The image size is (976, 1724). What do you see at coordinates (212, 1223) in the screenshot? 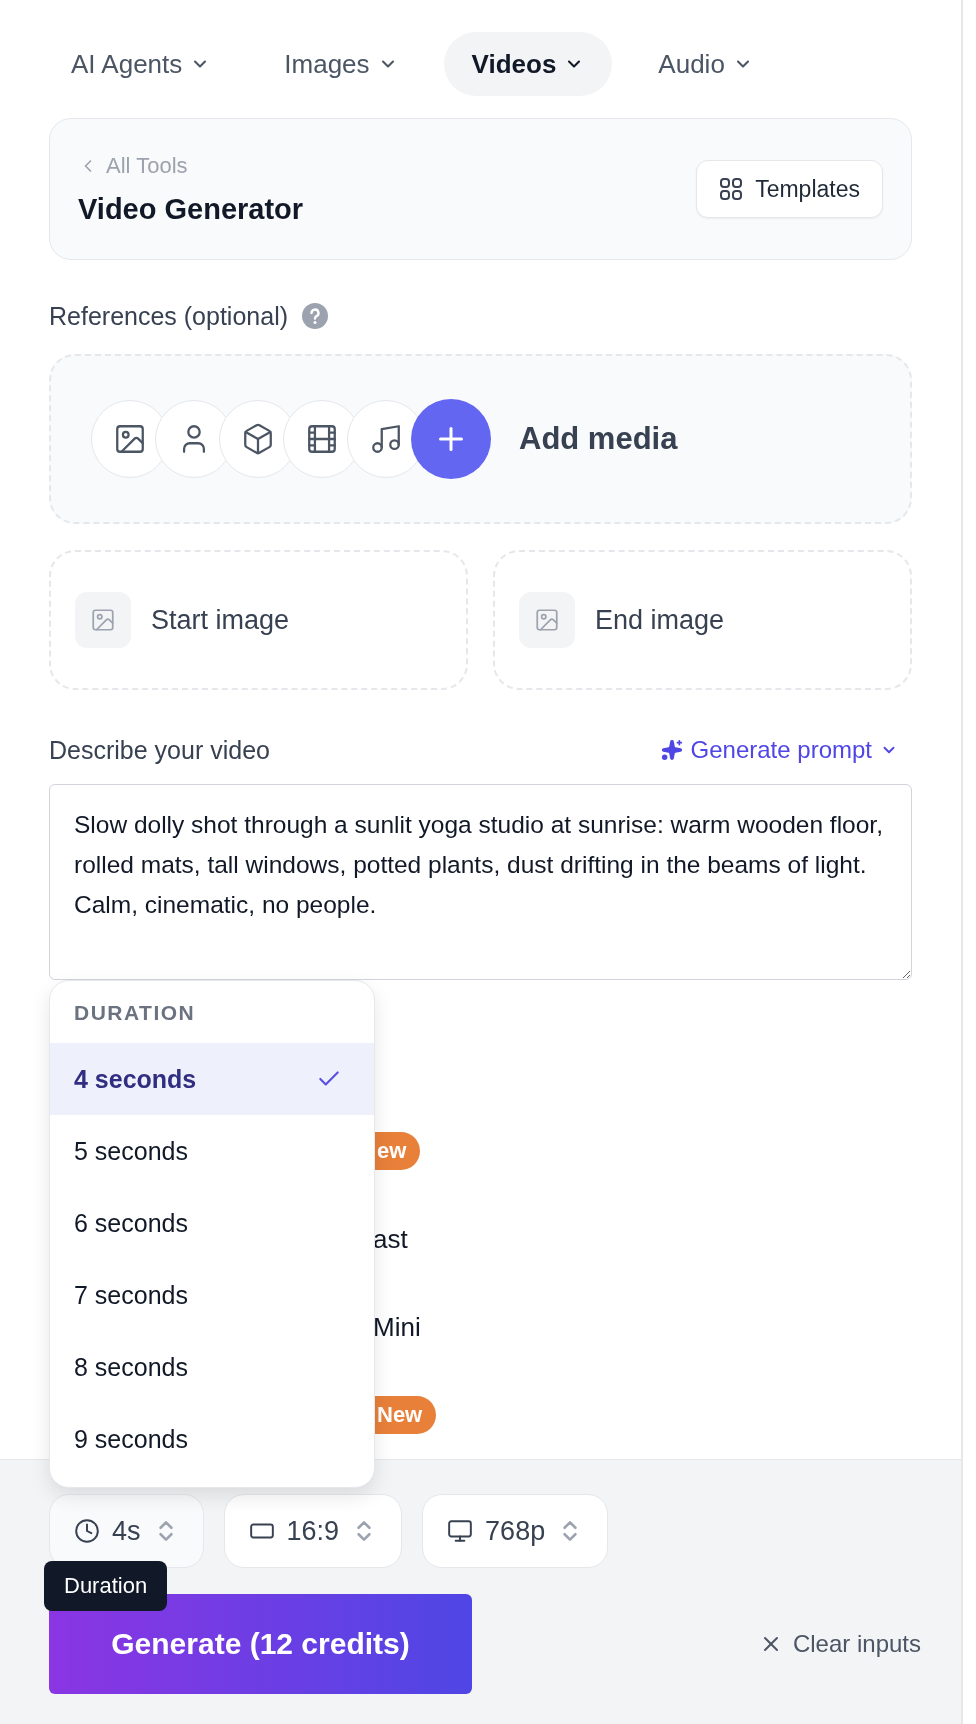
I see `duration-option: 6 seconds` at bounding box center [212, 1223].